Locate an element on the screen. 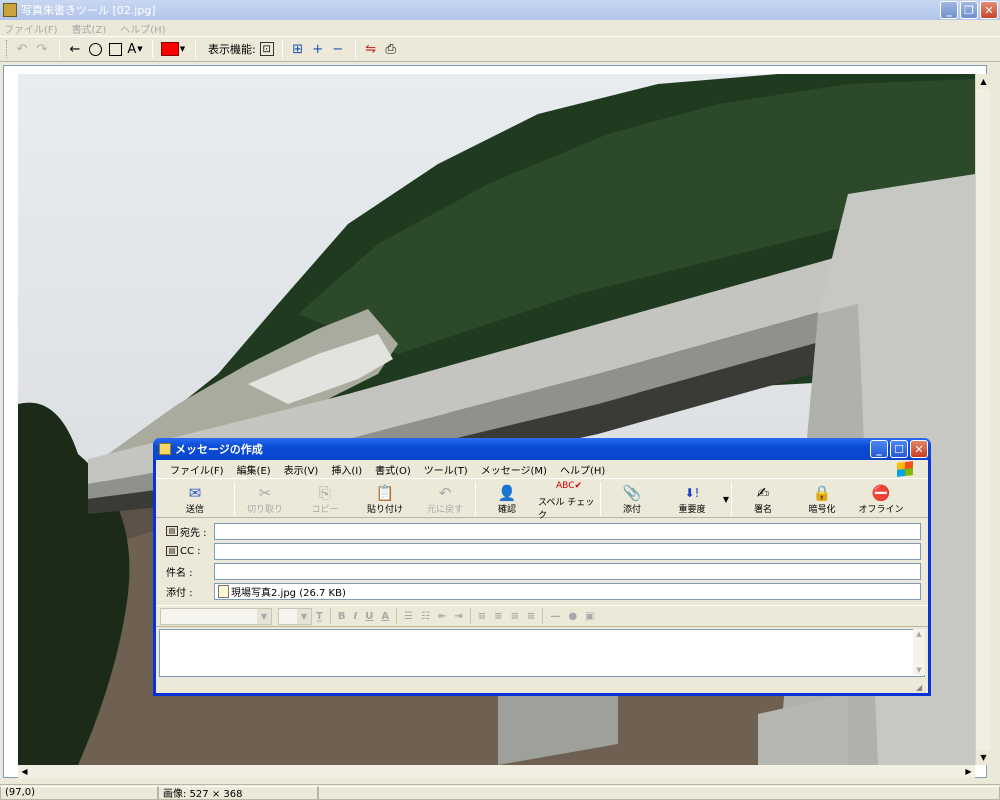  dialog-close-button: ✕ is located at coordinates (919, 449).